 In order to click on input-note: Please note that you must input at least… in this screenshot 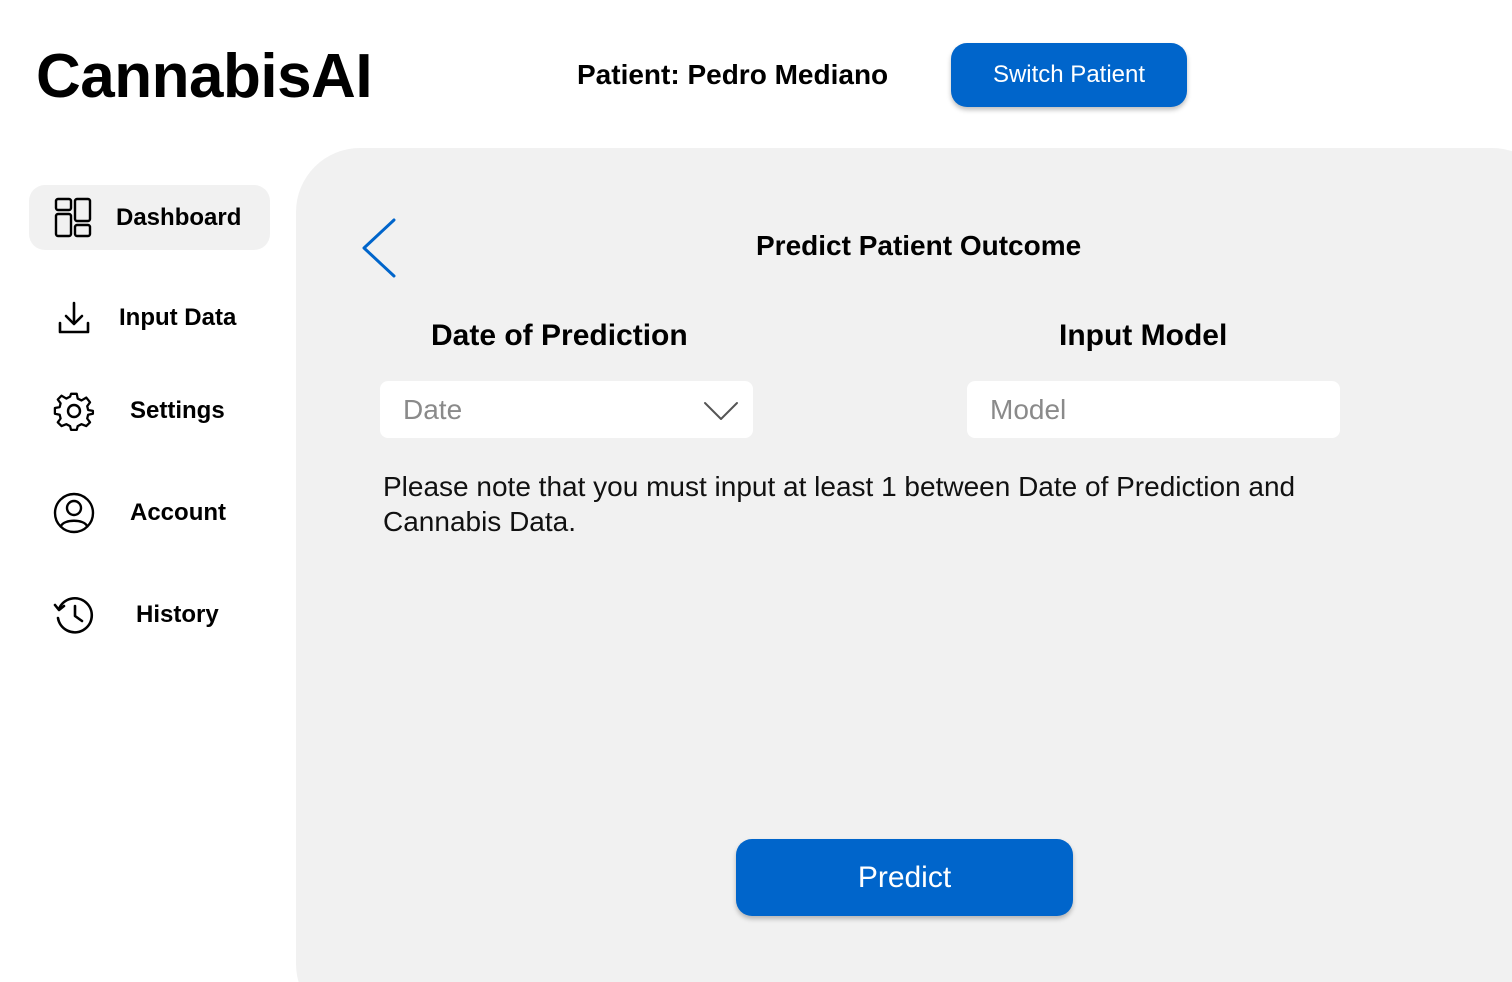, I will do `click(839, 504)`.